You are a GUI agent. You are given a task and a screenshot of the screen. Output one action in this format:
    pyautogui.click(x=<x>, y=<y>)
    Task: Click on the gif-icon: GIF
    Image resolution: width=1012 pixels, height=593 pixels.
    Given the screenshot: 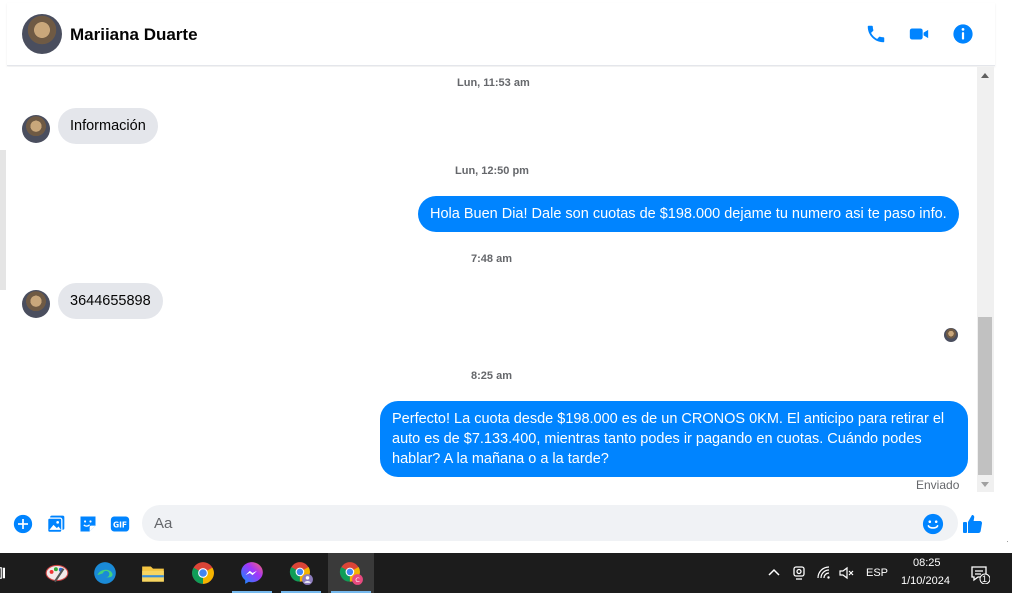 What is the action you would take?
    pyautogui.click(x=120, y=524)
    